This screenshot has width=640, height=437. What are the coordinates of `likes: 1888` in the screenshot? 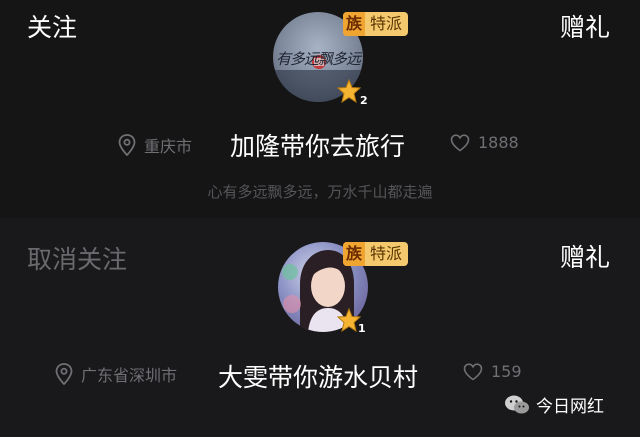 It's located at (484, 142).